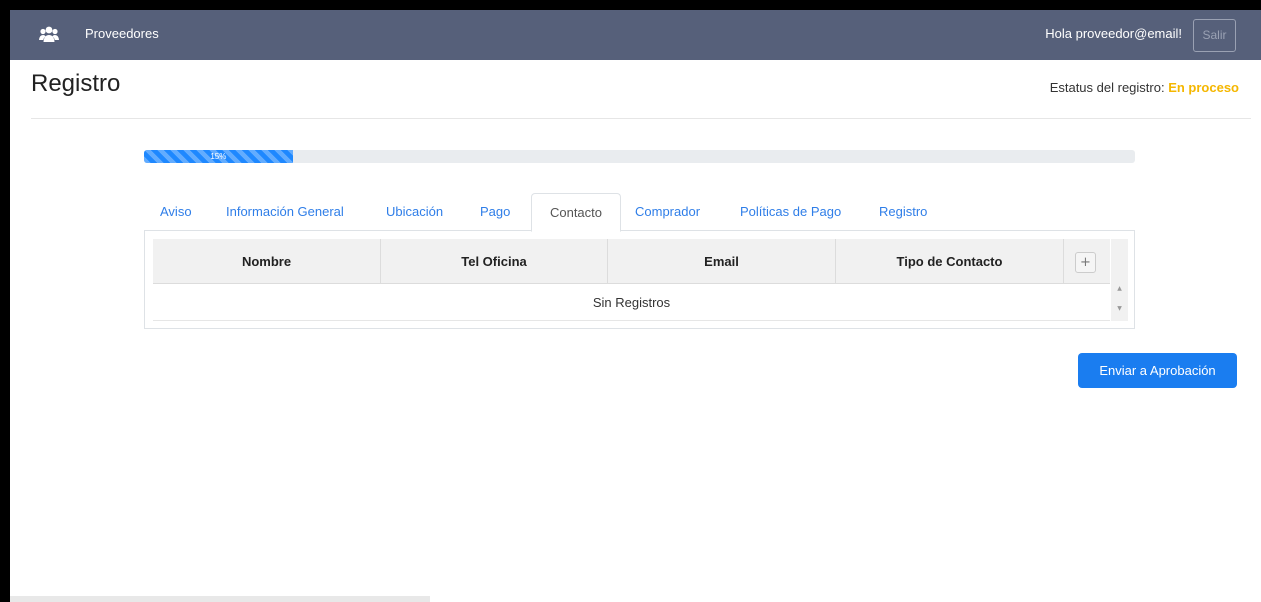 The image size is (1261, 602). Describe the element at coordinates (122, 33) in the screenshot. I see `brand-label: Proveedores` at that location.